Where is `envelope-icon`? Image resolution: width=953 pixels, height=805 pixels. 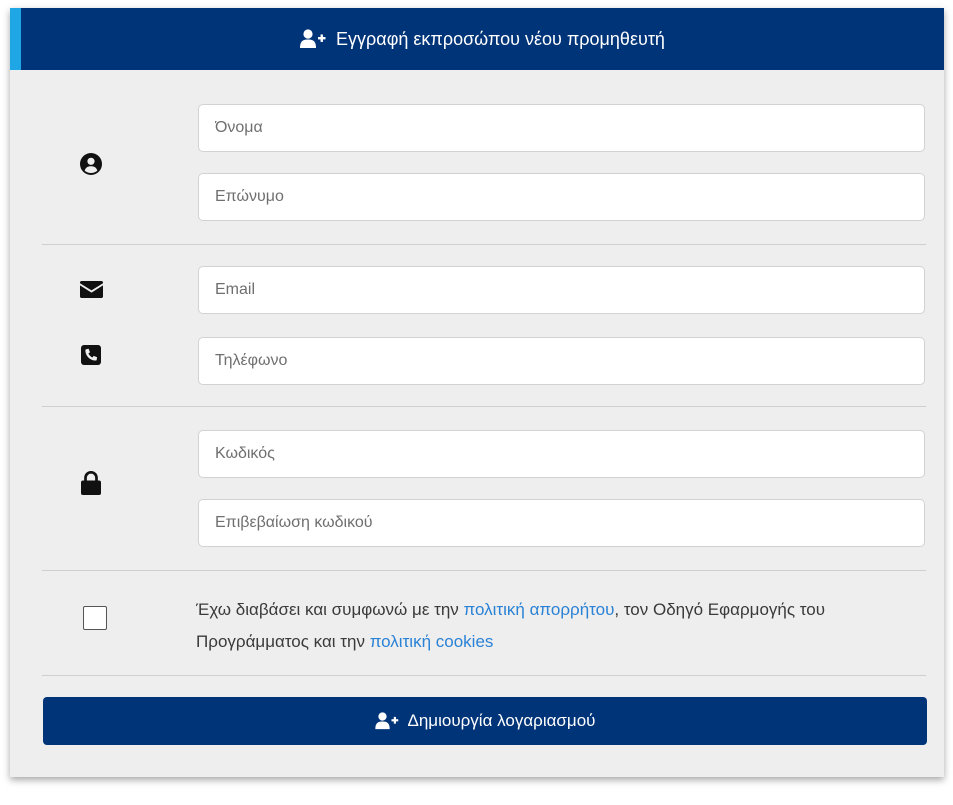 envelope-icon is located at coordinates (91, 289).